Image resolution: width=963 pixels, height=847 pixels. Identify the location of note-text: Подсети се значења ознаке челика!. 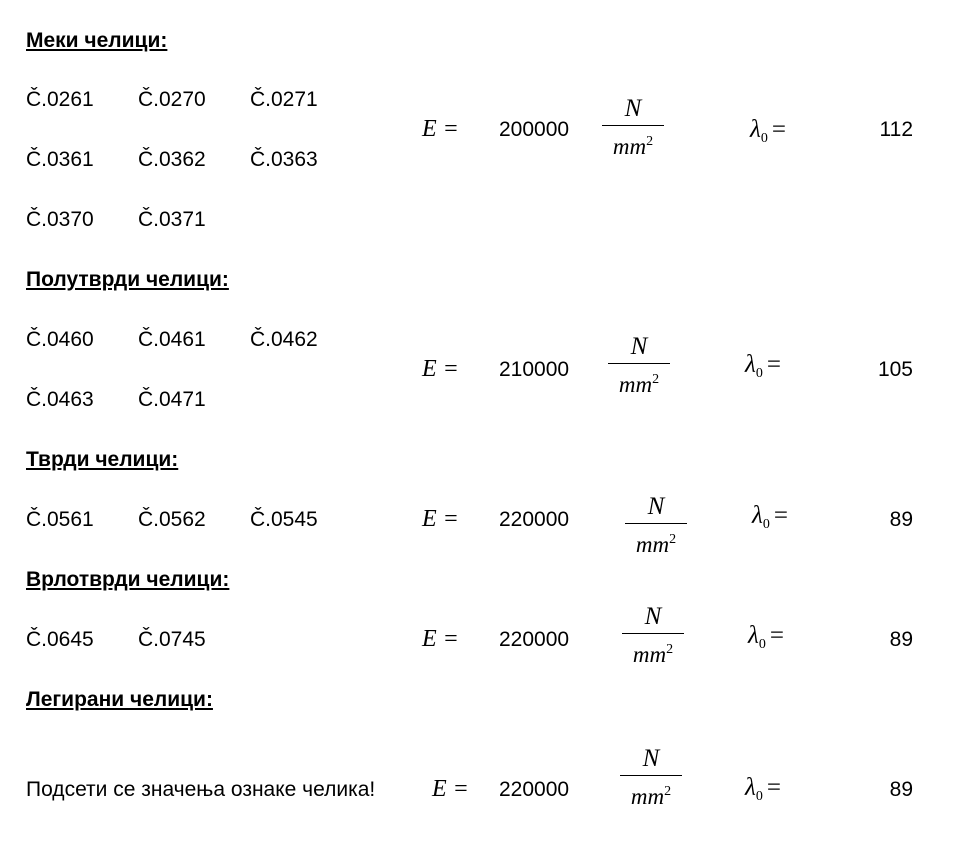
(201, 789).